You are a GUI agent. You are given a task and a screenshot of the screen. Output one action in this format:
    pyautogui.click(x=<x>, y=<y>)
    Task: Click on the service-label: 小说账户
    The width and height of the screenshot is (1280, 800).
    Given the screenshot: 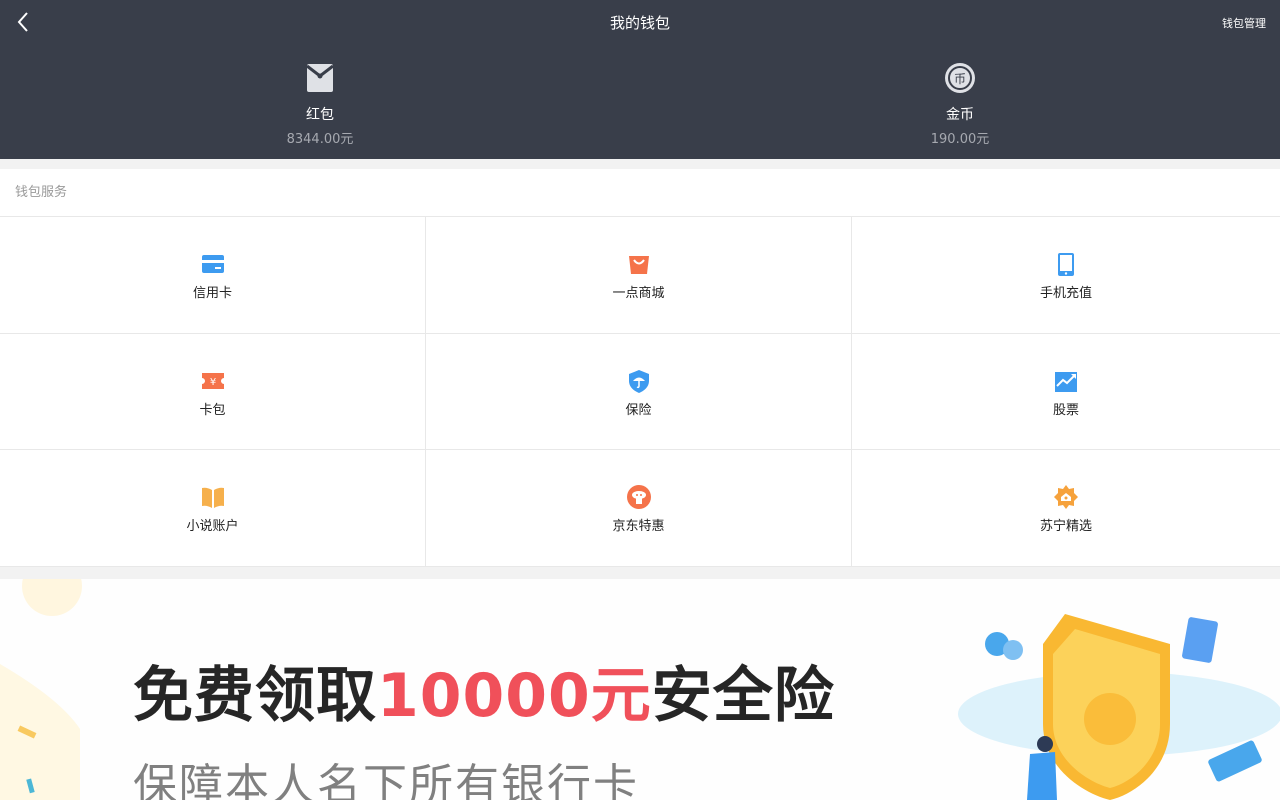 What is the action you would take?
    pyautogui.click(x=212, y=527)
    